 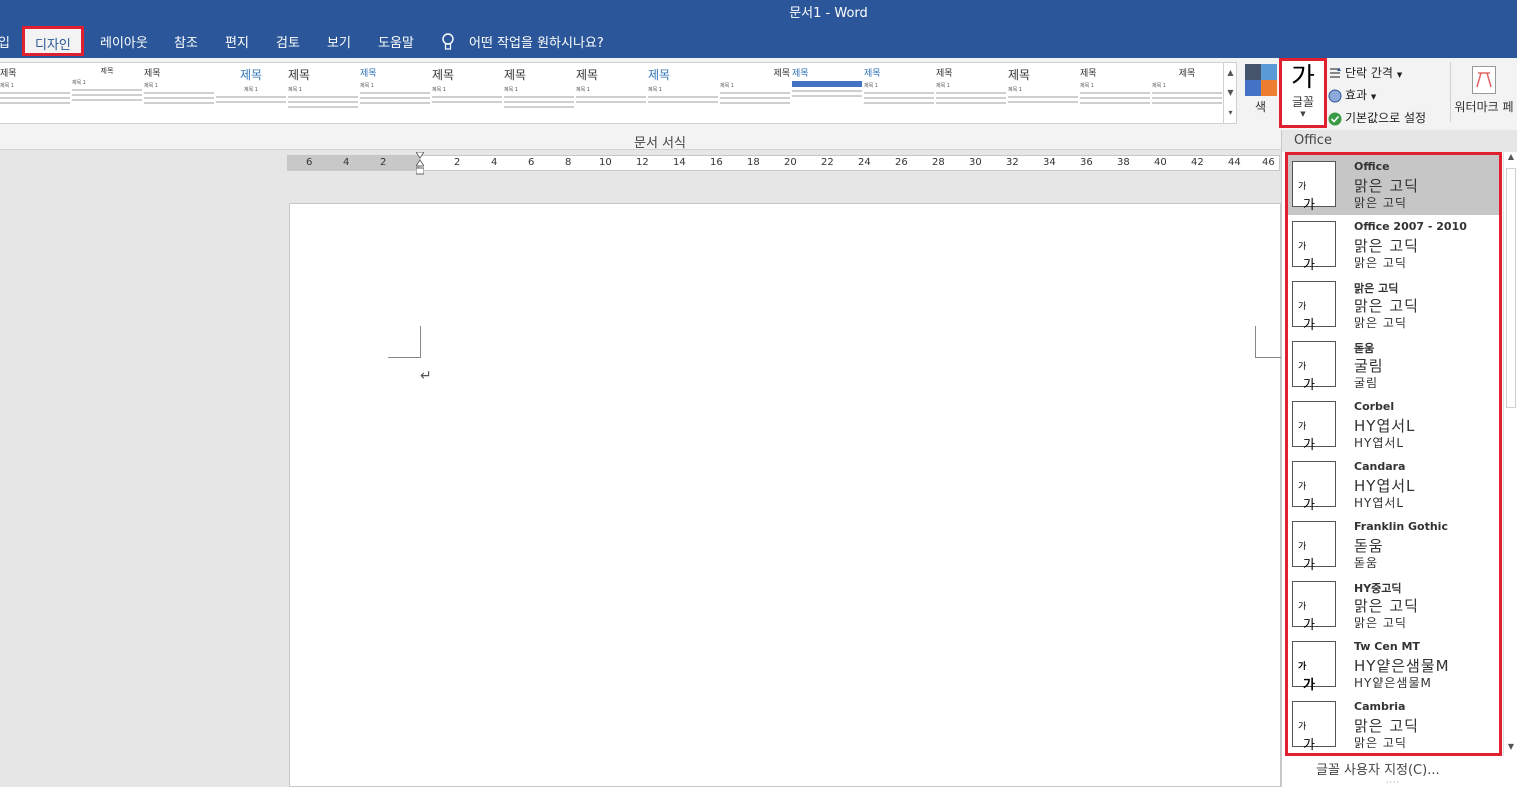 What do you see at coordinates (1335, 95) in the screenshot?
I see `effects-icon` at bounding box center [1335, 95].